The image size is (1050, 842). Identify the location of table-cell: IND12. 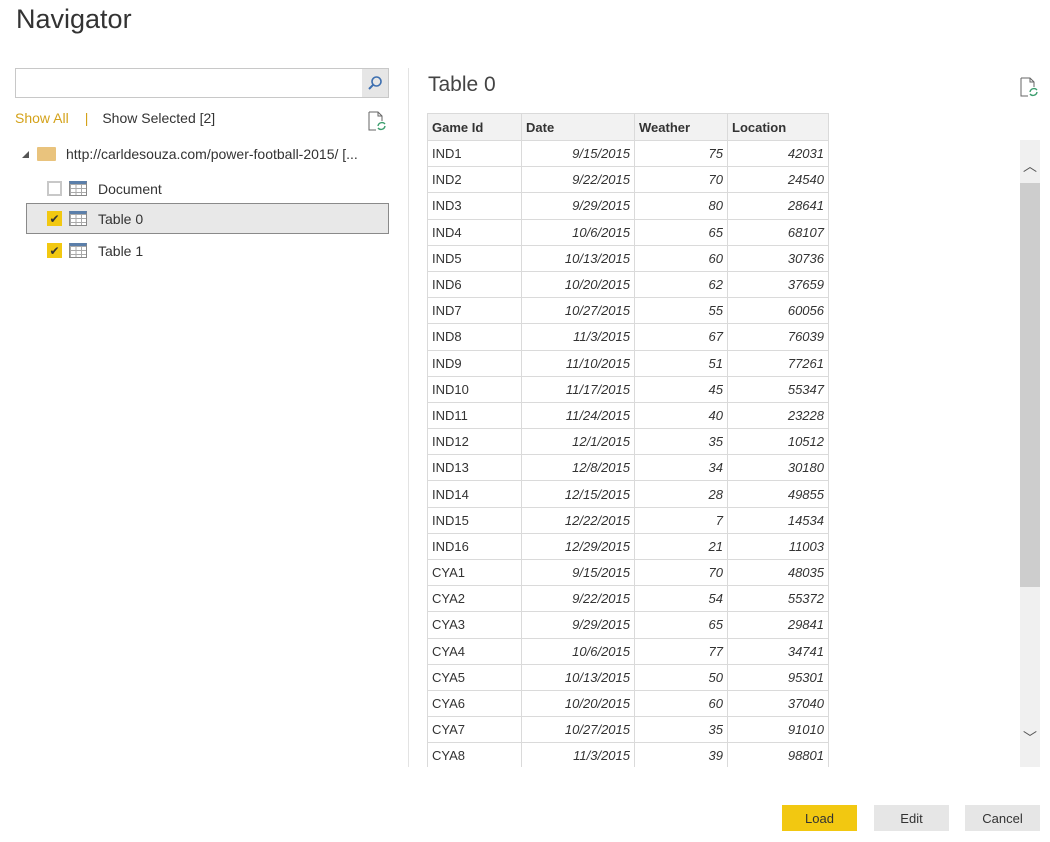
(474, 442).